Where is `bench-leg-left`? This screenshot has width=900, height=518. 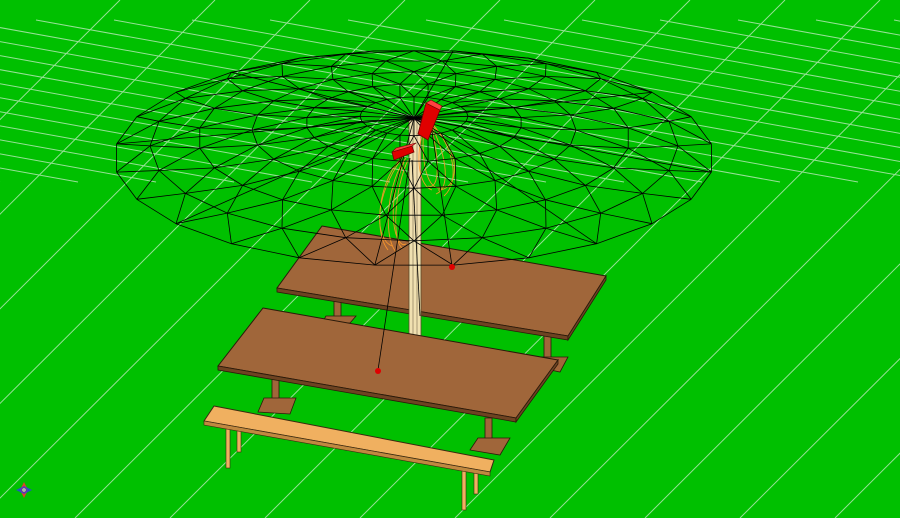
bench-leg-left is located at coordinates (228, 448).